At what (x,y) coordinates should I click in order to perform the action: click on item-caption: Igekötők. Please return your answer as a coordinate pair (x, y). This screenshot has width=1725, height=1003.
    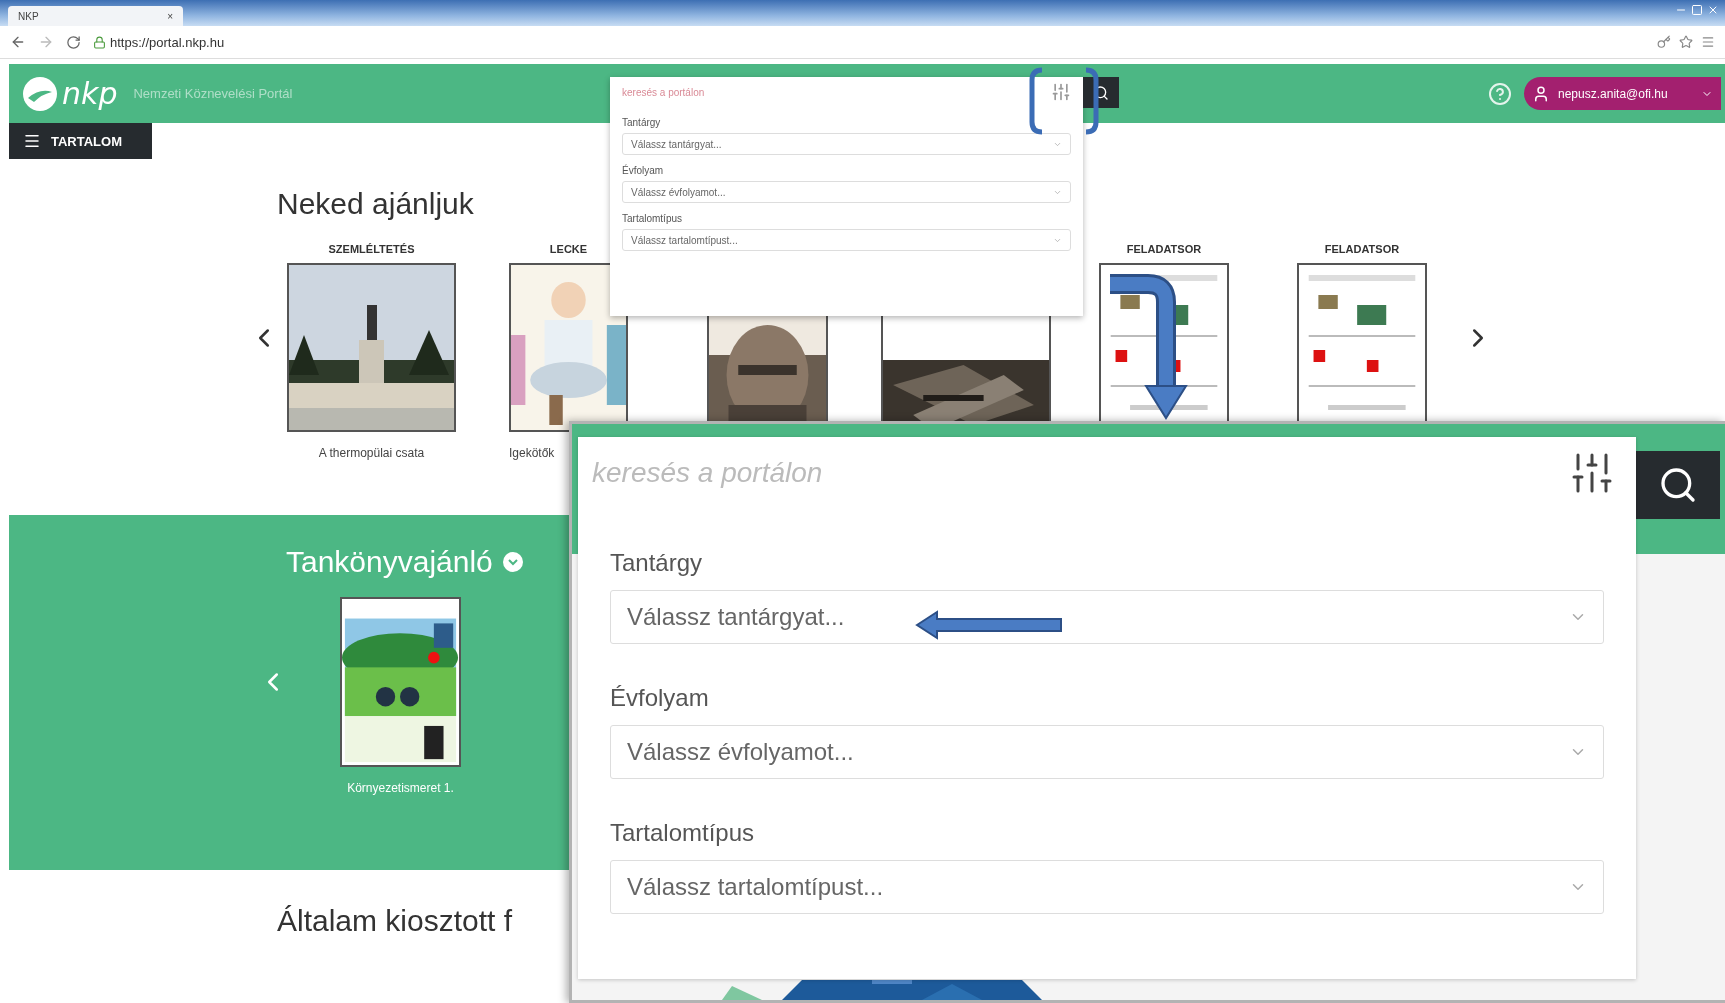
    Looking at the image, I should click on (532, 453).